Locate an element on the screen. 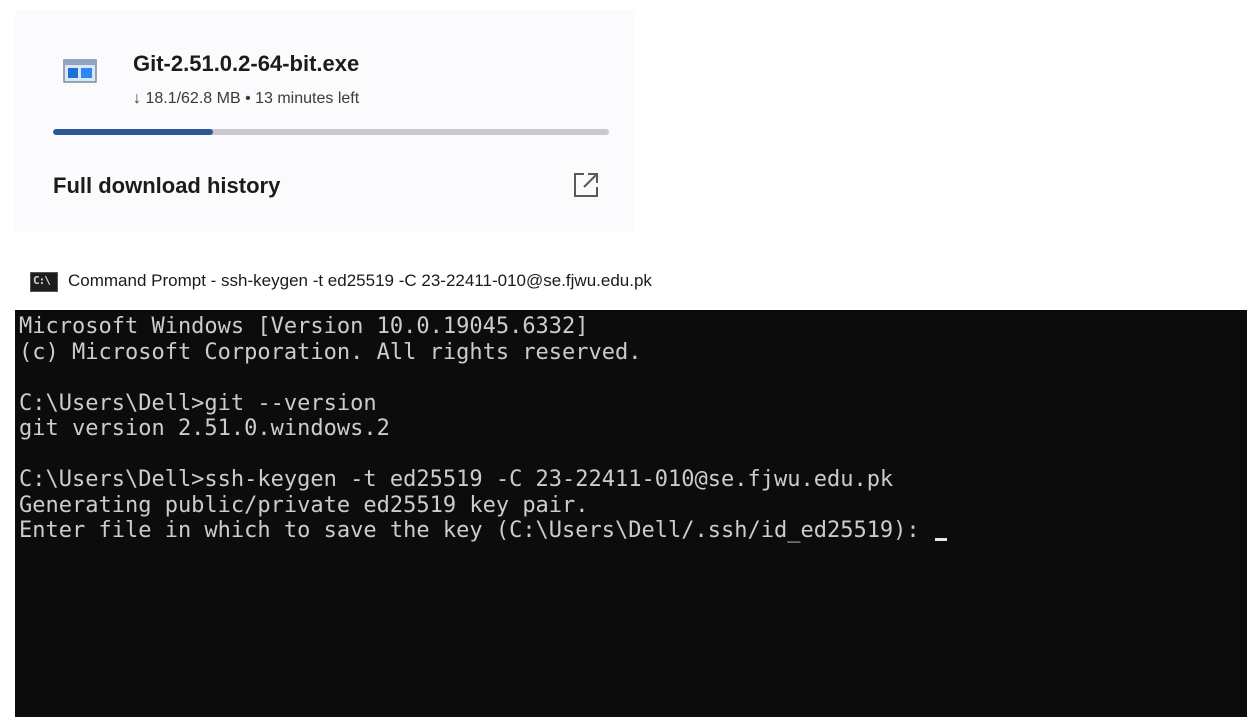 This screenshot has width=1247, height=717. download-progress-fill is located at coordinates (133, 132).